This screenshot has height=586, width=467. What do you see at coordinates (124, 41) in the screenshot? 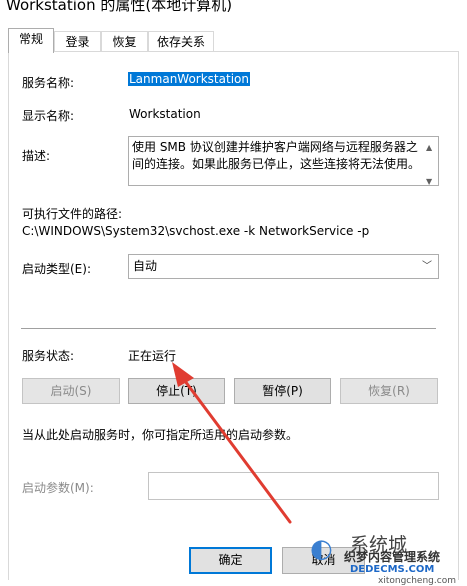
I see `tab-recovery: 恢复` at bounding box center [124, 41].